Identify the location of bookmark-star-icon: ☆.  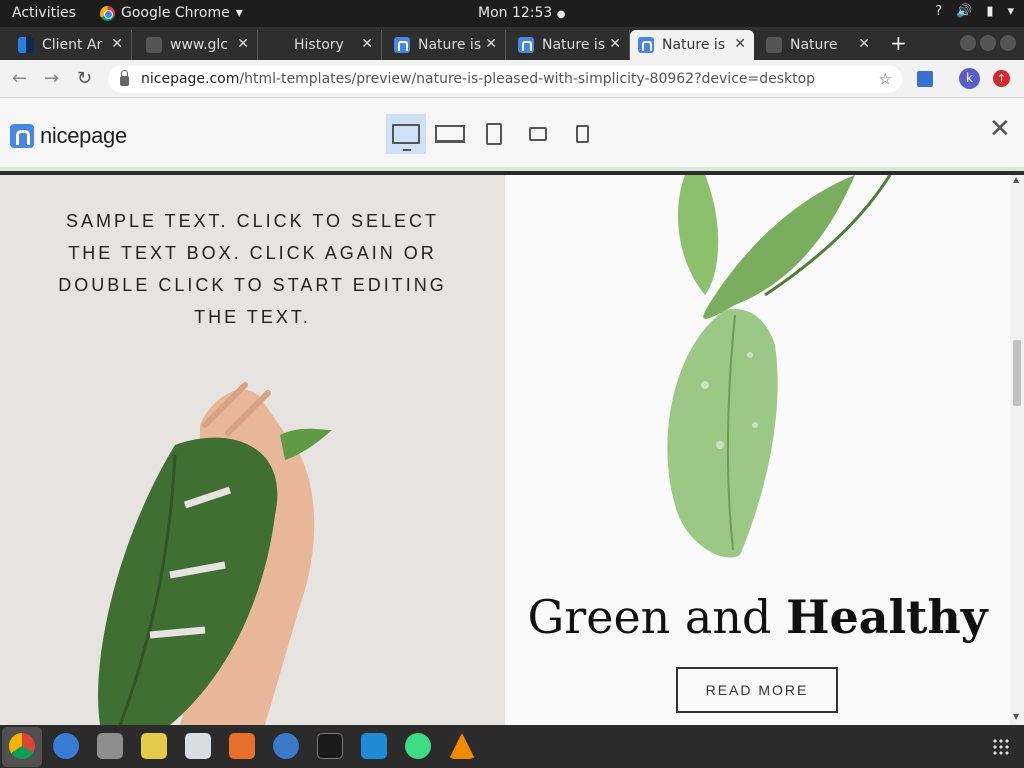
(885, 79).